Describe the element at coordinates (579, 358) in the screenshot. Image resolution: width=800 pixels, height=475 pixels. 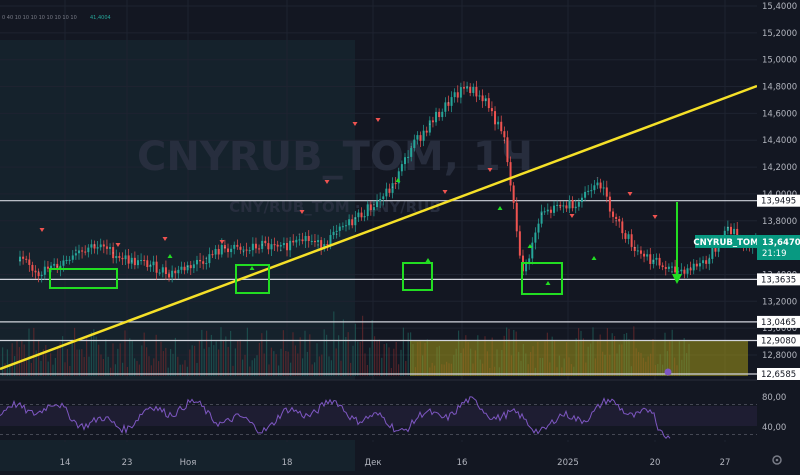
I see `highlight-zone` at that location.